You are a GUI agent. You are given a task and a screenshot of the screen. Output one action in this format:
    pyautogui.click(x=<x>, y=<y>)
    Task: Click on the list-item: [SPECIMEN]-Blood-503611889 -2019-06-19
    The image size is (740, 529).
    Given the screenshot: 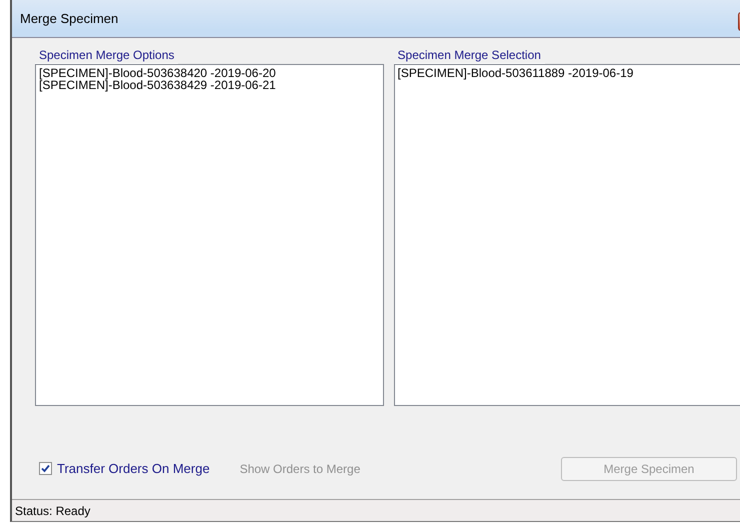 What is the action you would take?
    pyautogui.click(x=569, y=73)
    